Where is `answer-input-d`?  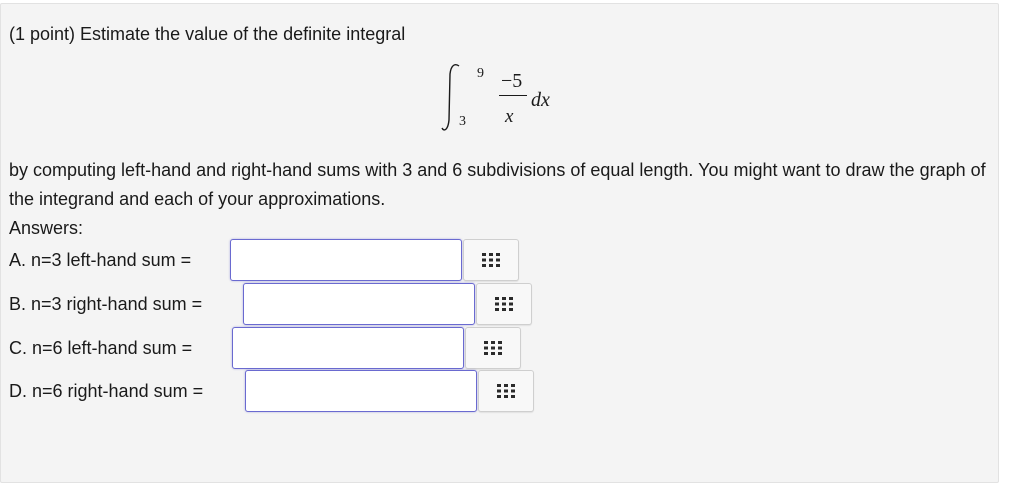 answer-input-d is located at coordinates (361, 391).